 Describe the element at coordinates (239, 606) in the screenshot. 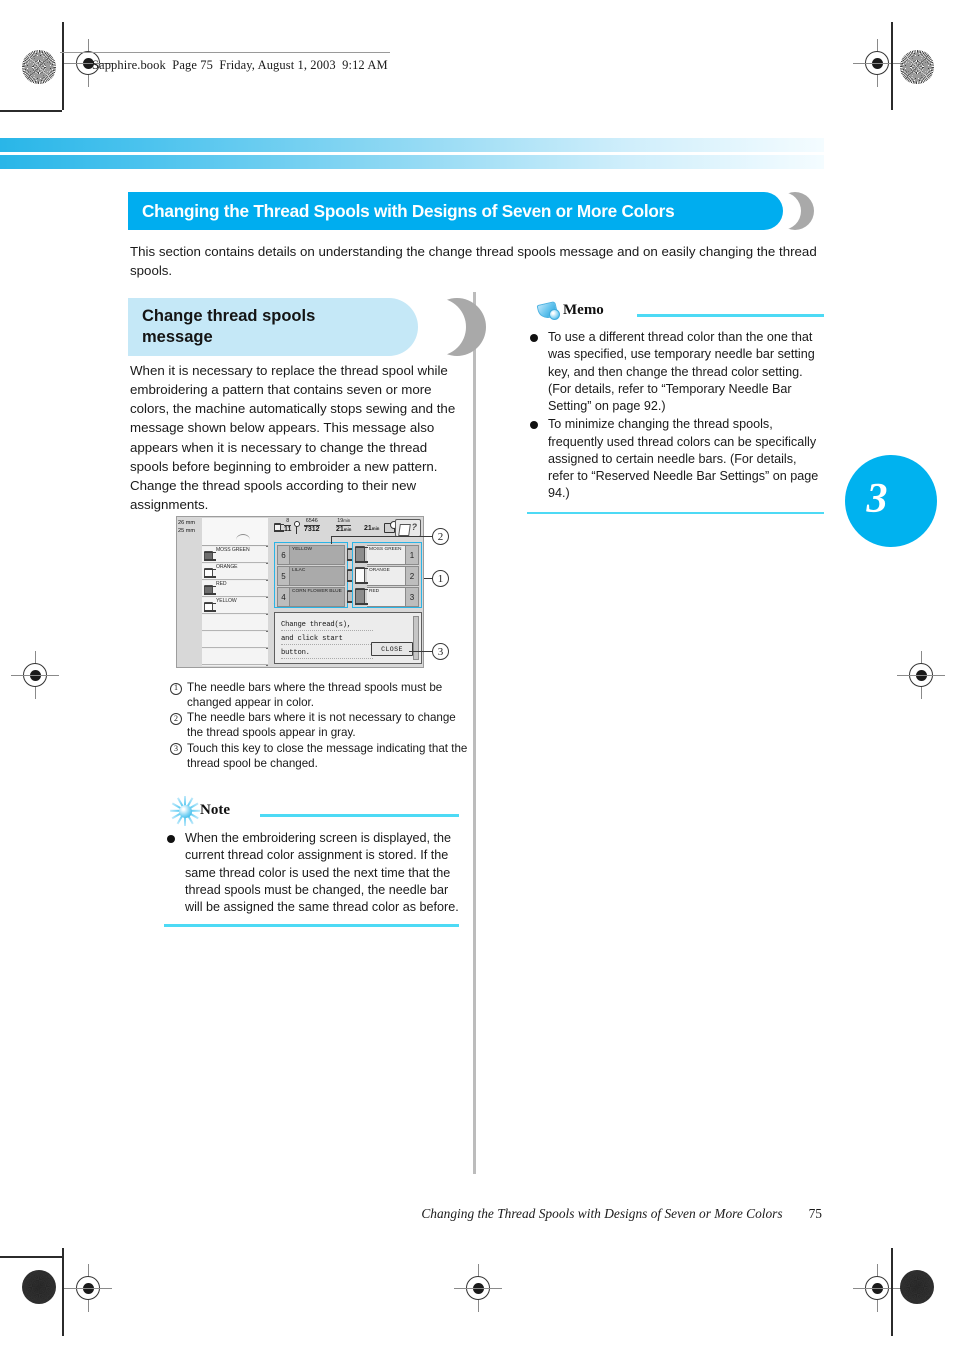

I see `thread-list-item: YELLOW 6` at that location.